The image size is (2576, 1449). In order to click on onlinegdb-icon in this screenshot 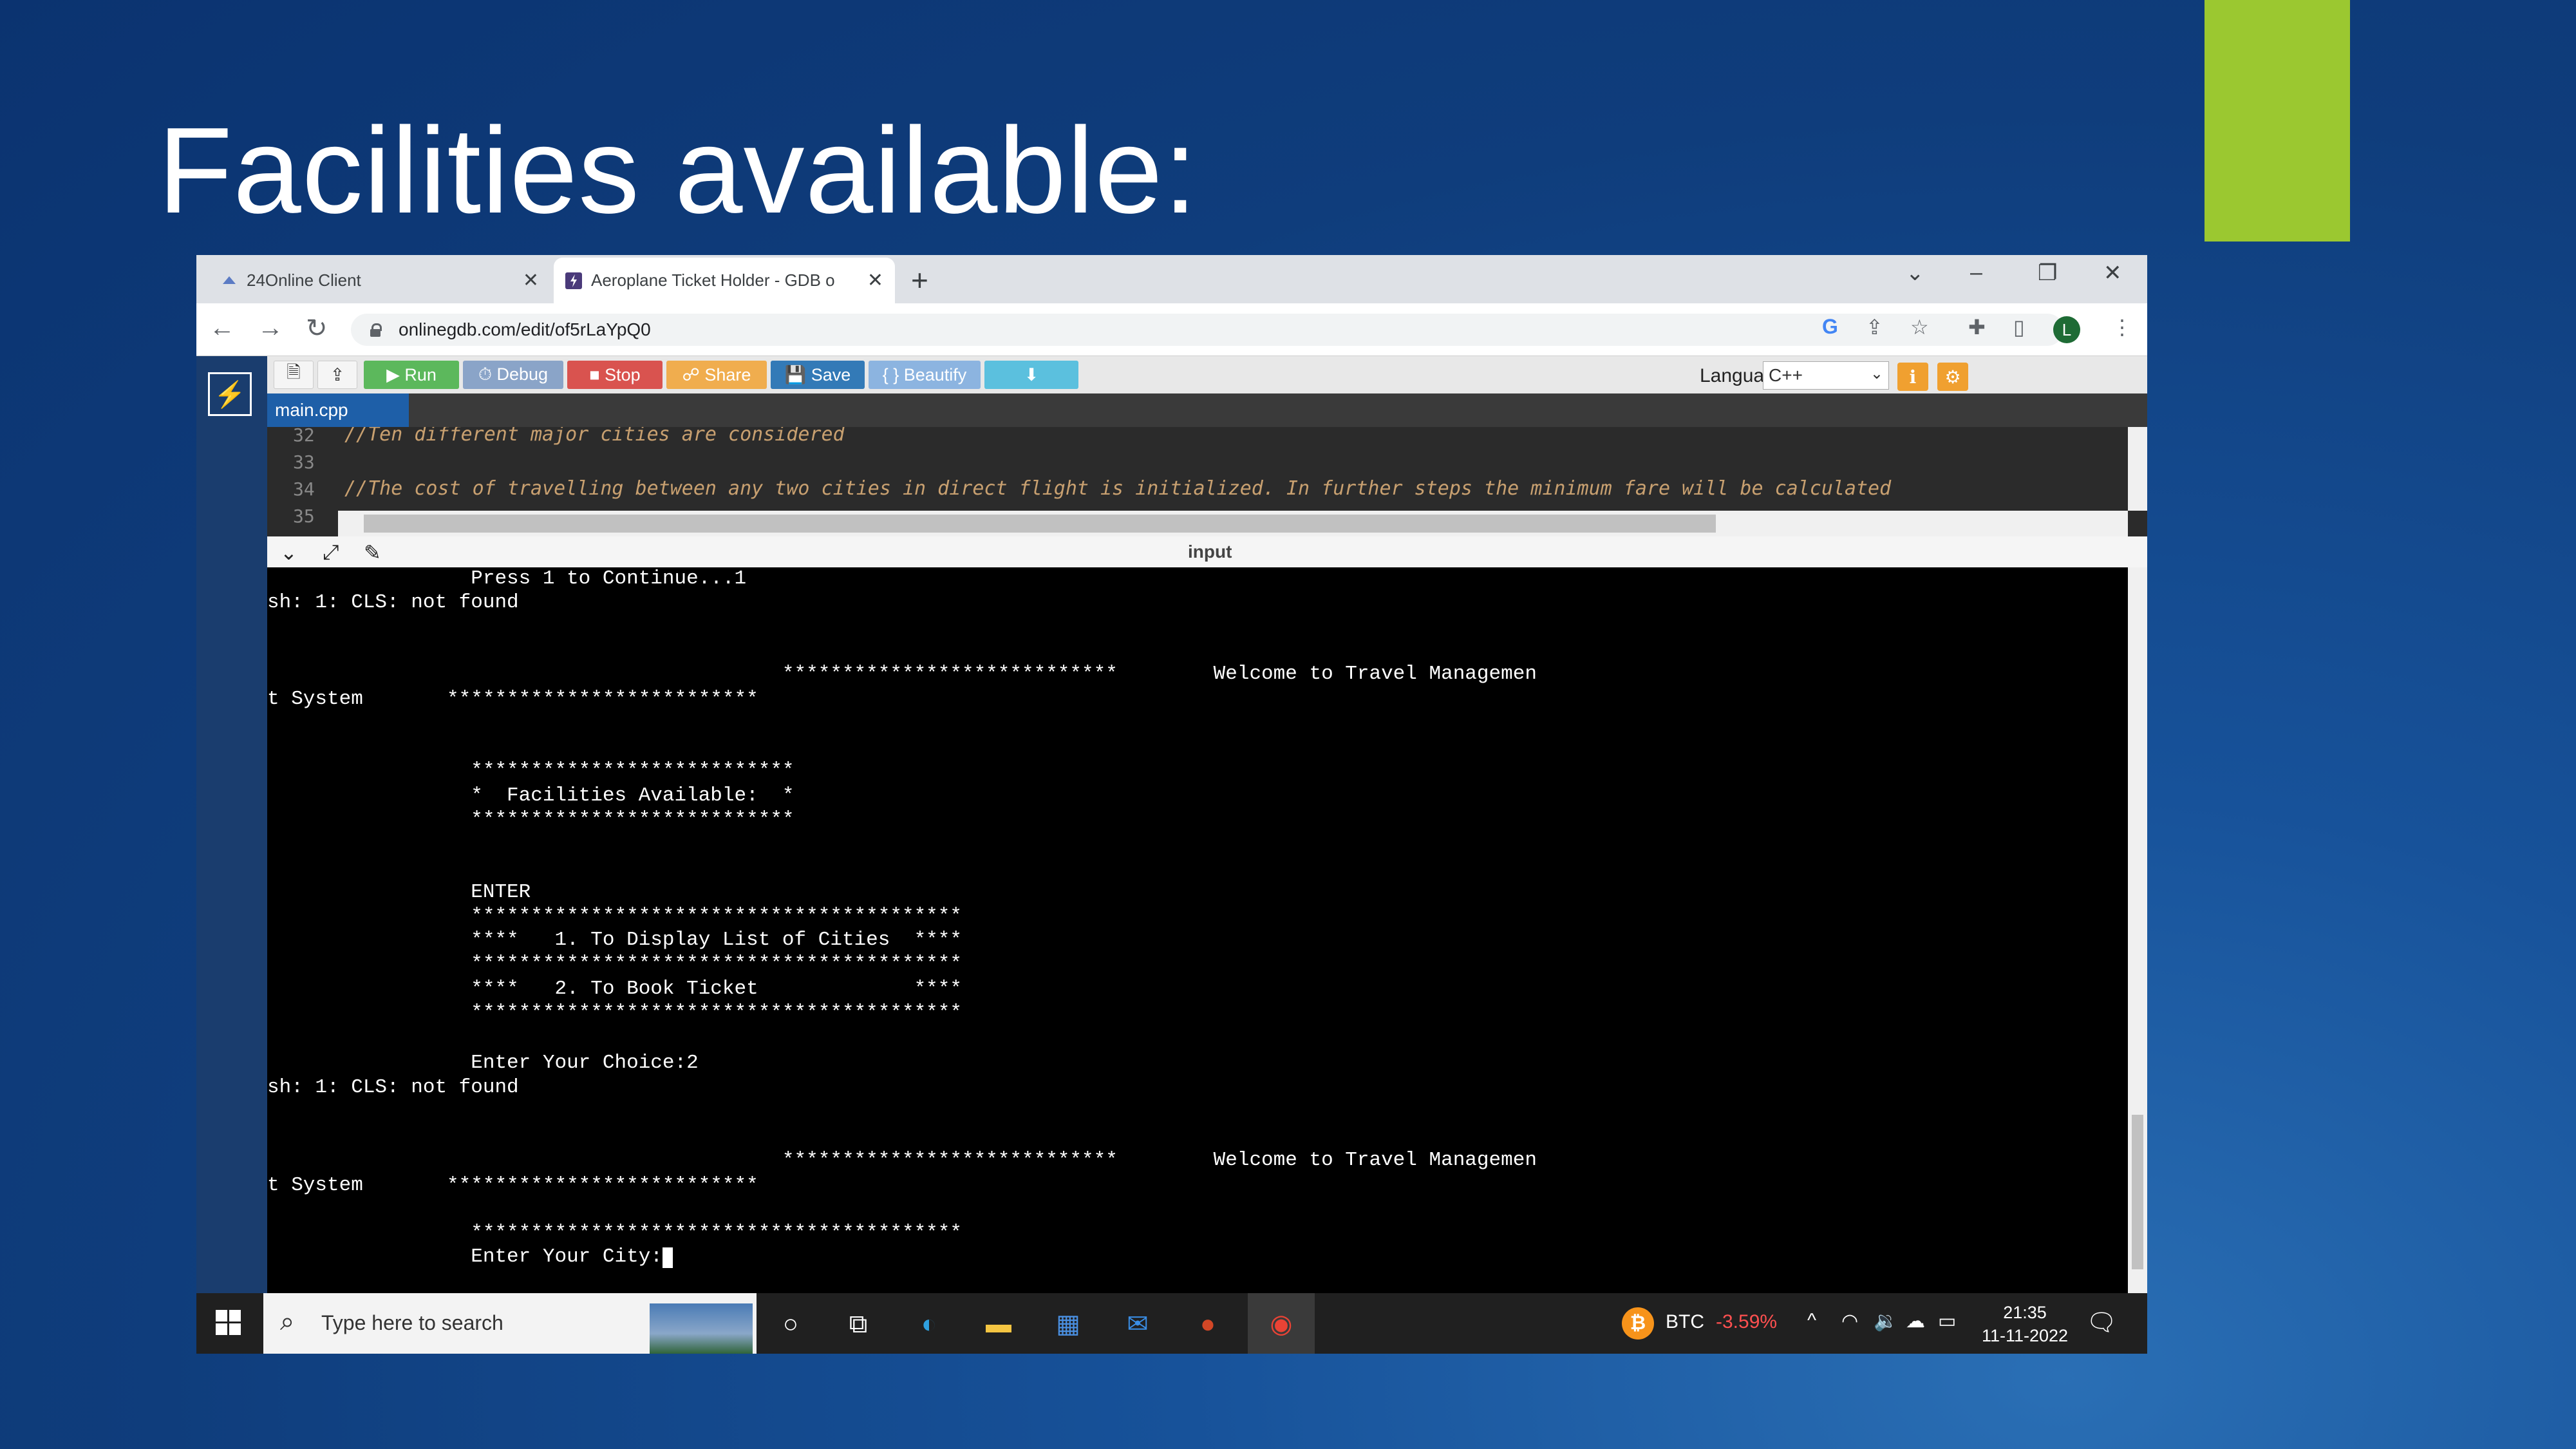, I will do `click(573, 280)`.